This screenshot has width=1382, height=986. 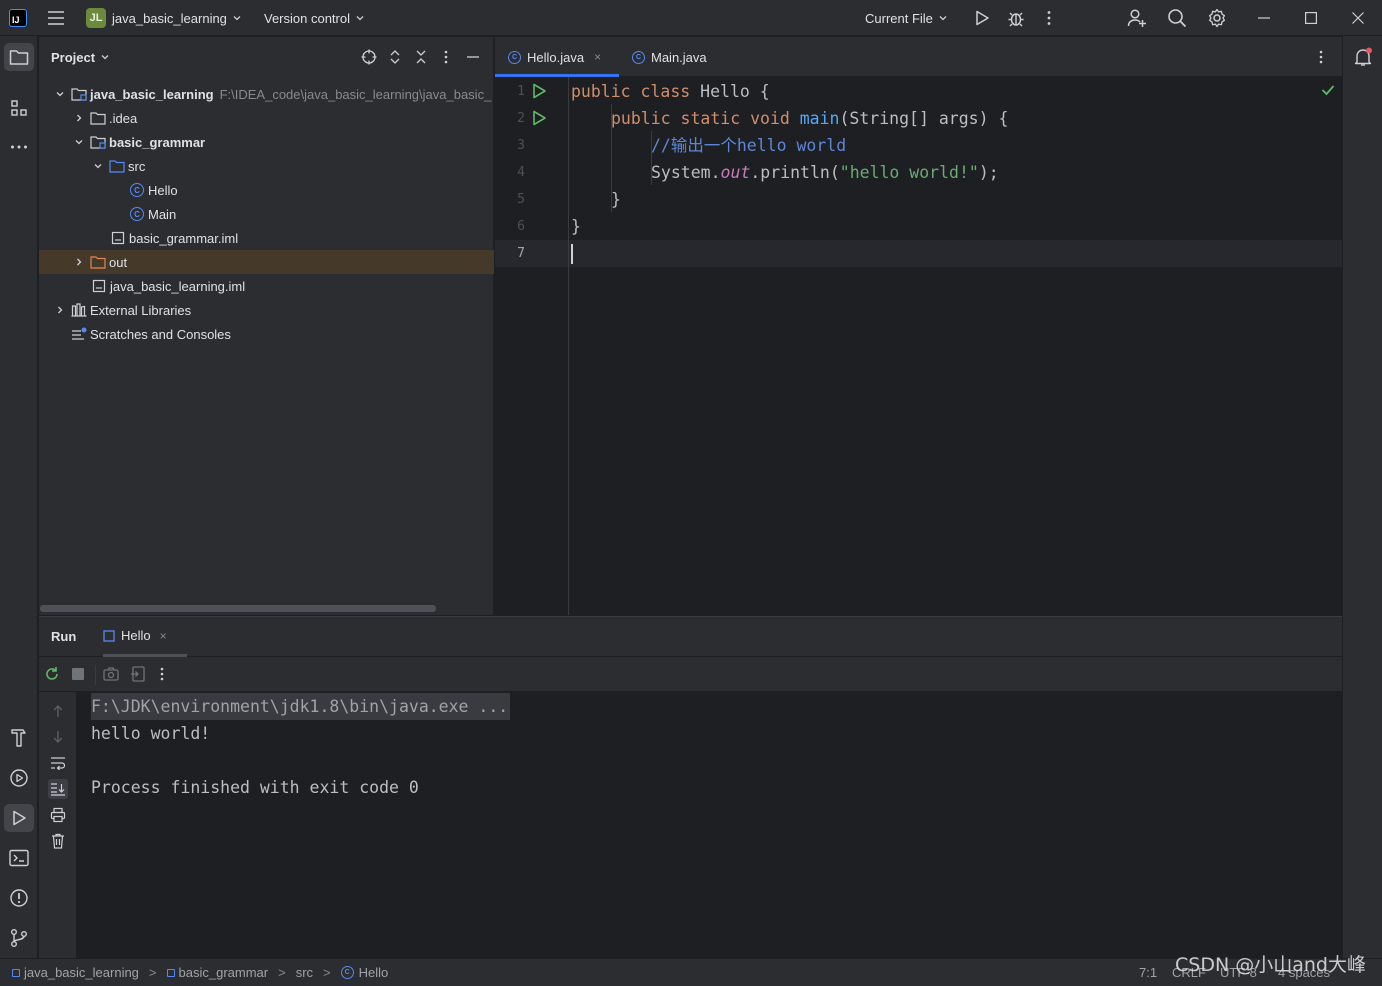 I want to click on gear-icon, so click(x=1217, y=18).